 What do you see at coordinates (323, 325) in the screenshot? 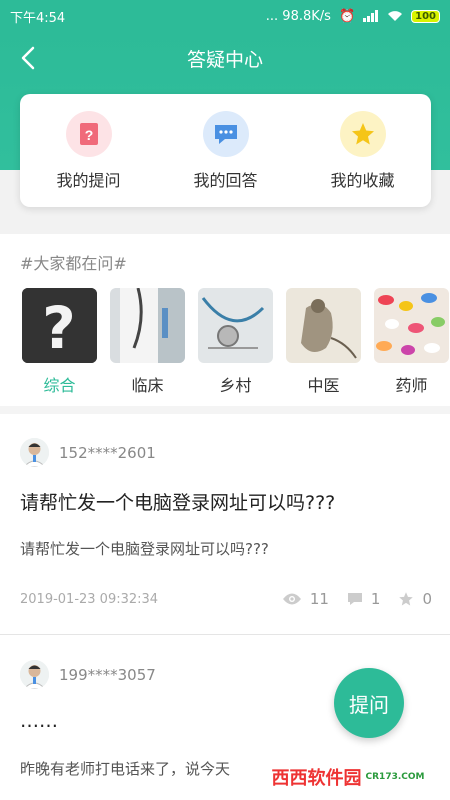
I see `tcm-painting-image` at bounding box center [323, 325].